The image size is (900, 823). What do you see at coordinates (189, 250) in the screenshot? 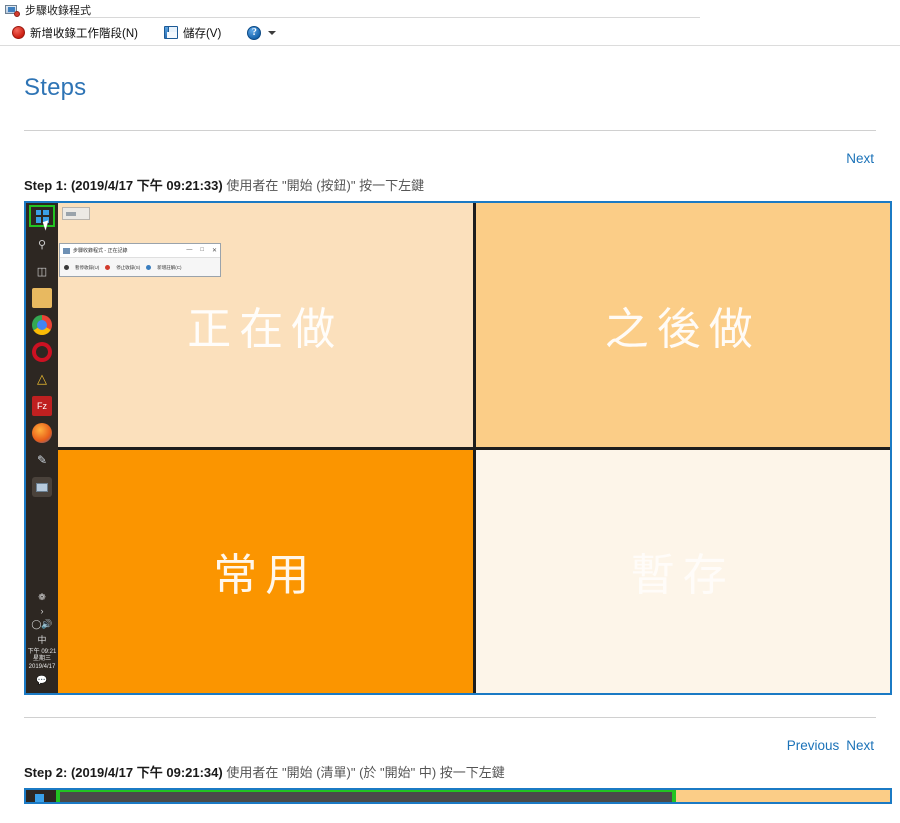
I see `minimize-icon: —` at bounding box center [189, 250].